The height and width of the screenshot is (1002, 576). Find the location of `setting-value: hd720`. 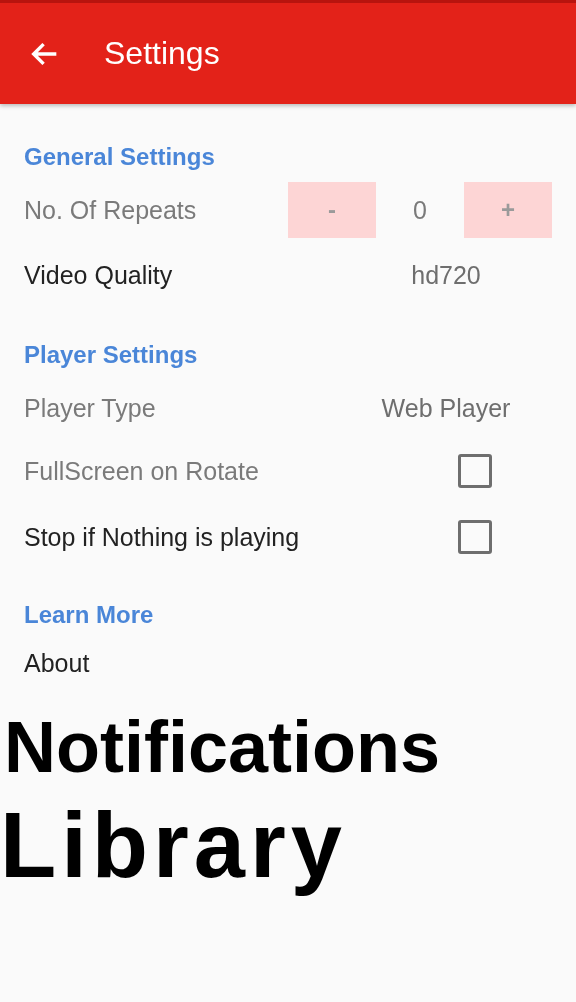

setting-value: hd720 is located at coordinates (446, 275).